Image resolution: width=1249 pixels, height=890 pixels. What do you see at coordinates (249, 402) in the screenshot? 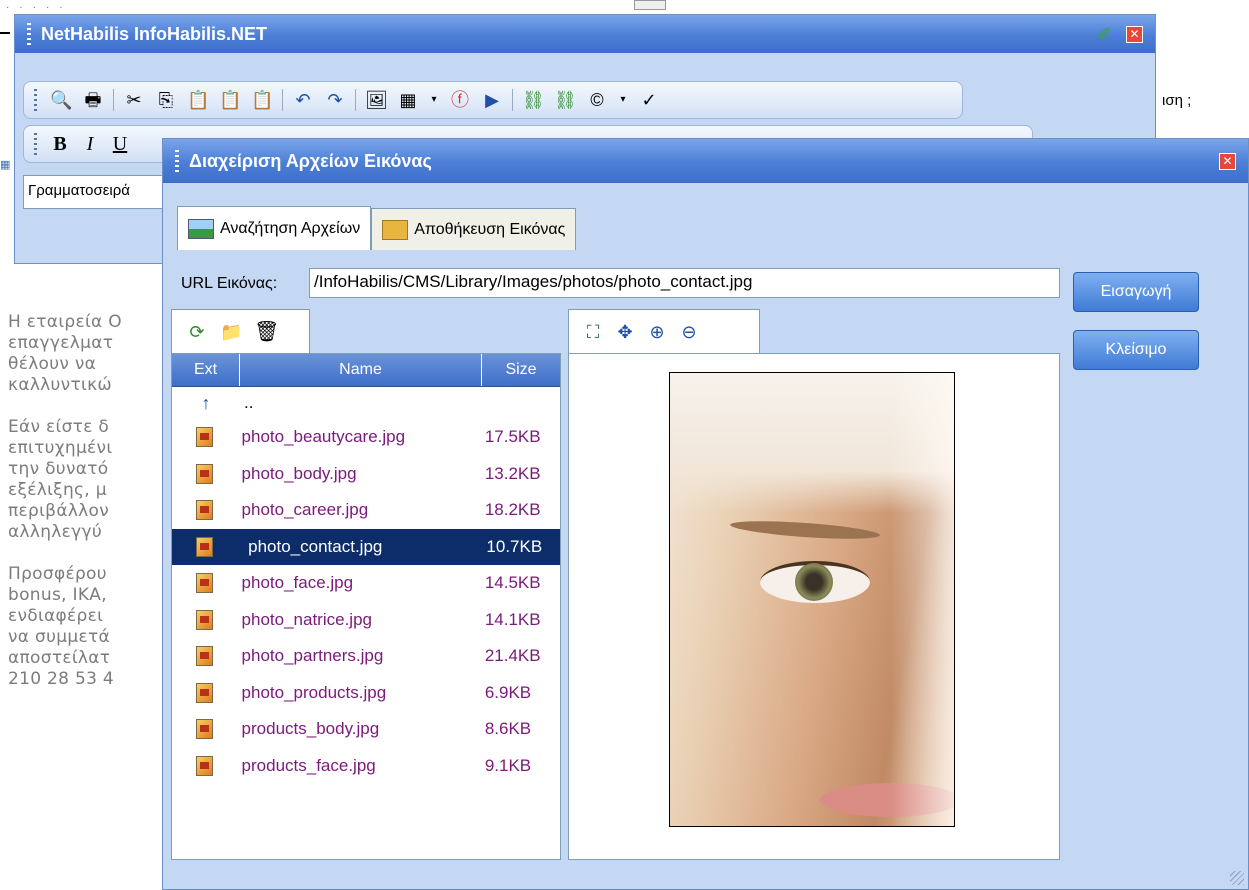
I see `parent-dir-label: ..` at bounding box center [249, 402].